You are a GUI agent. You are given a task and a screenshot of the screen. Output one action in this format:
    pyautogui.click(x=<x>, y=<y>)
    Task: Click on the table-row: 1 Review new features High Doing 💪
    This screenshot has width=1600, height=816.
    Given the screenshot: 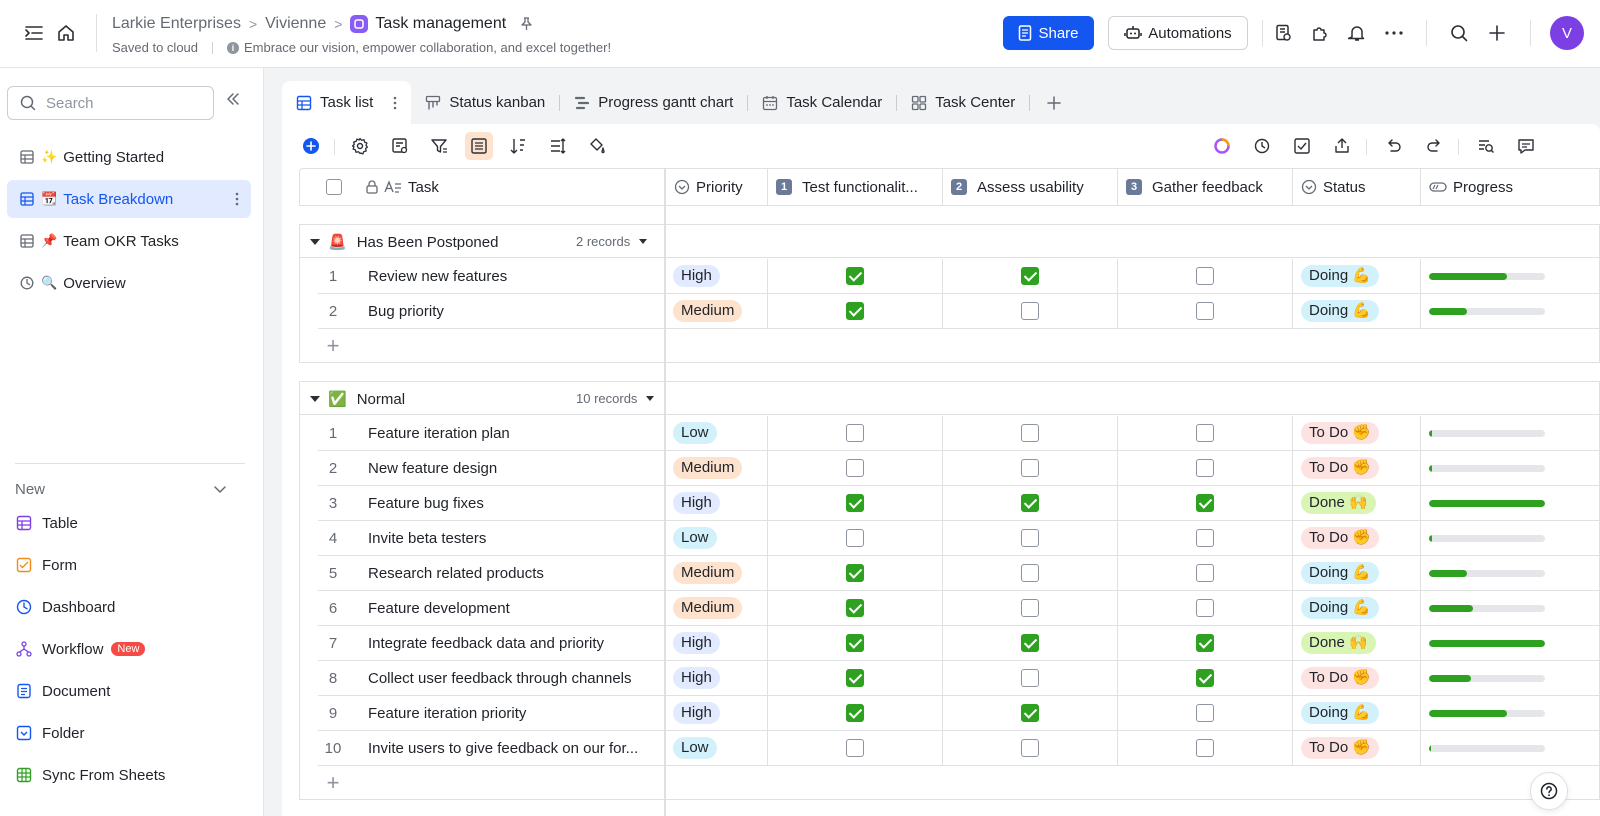 What is the action you would take?
    pyautogui.click(x=958, y=276)
    